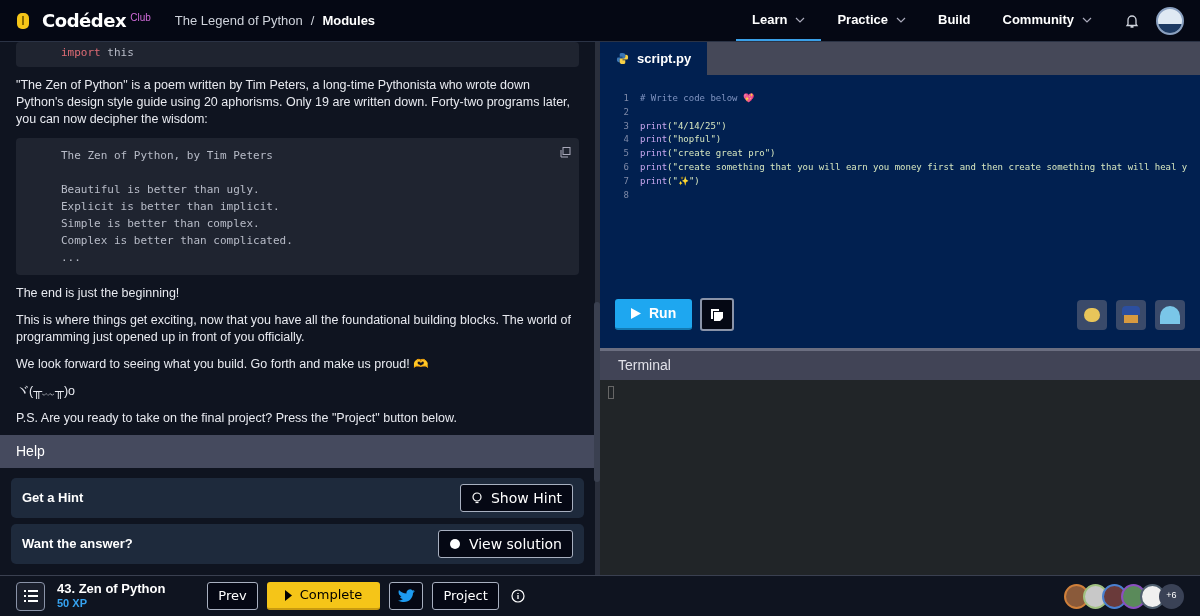  What do you see at coordinates (681, 140) in the screenshot?
I see `code-line: print("hopful")` at bounding box center [681, 140].